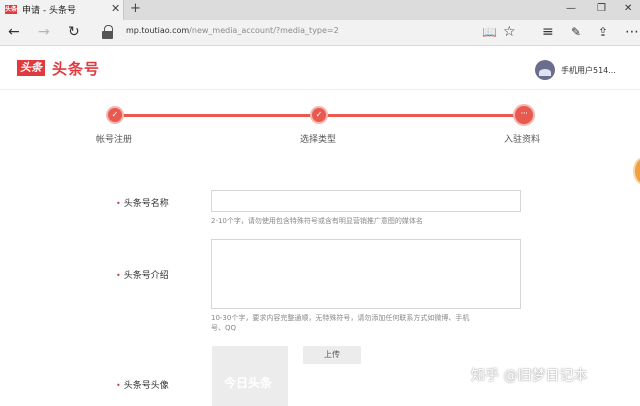  I want to click on upload-button: 上传, so click(332, 355).